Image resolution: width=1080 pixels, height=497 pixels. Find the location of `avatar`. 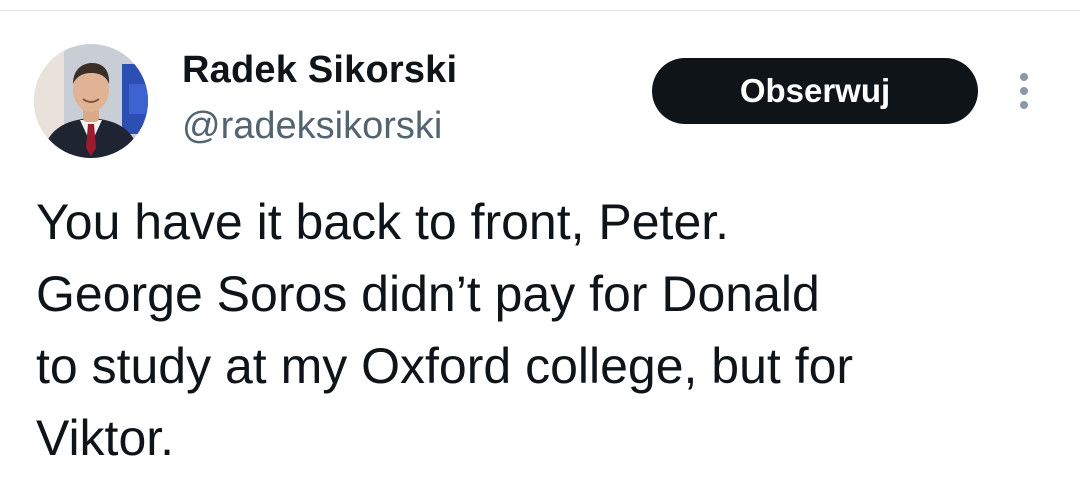

avatar is located at coordinates (91, 101).